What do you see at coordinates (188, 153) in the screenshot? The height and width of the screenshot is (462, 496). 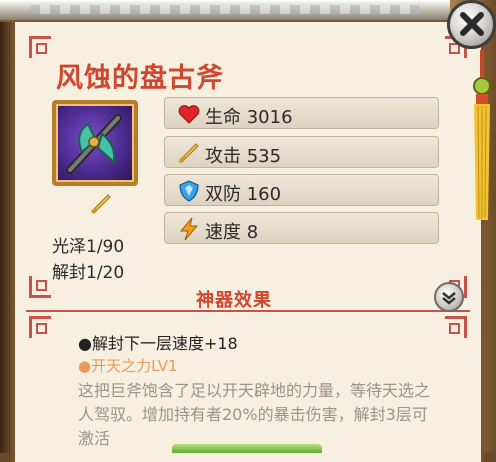 I see `sword-icon` at bounding box center [188, 153].